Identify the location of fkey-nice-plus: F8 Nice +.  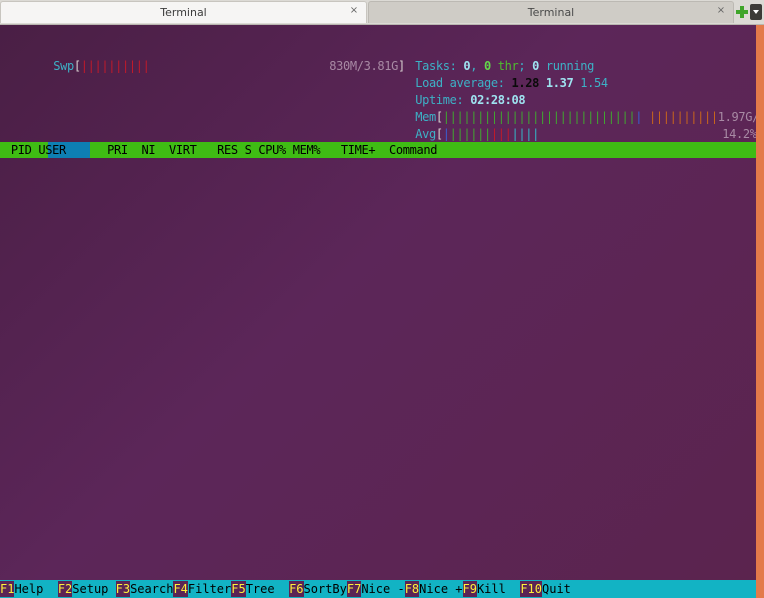
(433, 589).